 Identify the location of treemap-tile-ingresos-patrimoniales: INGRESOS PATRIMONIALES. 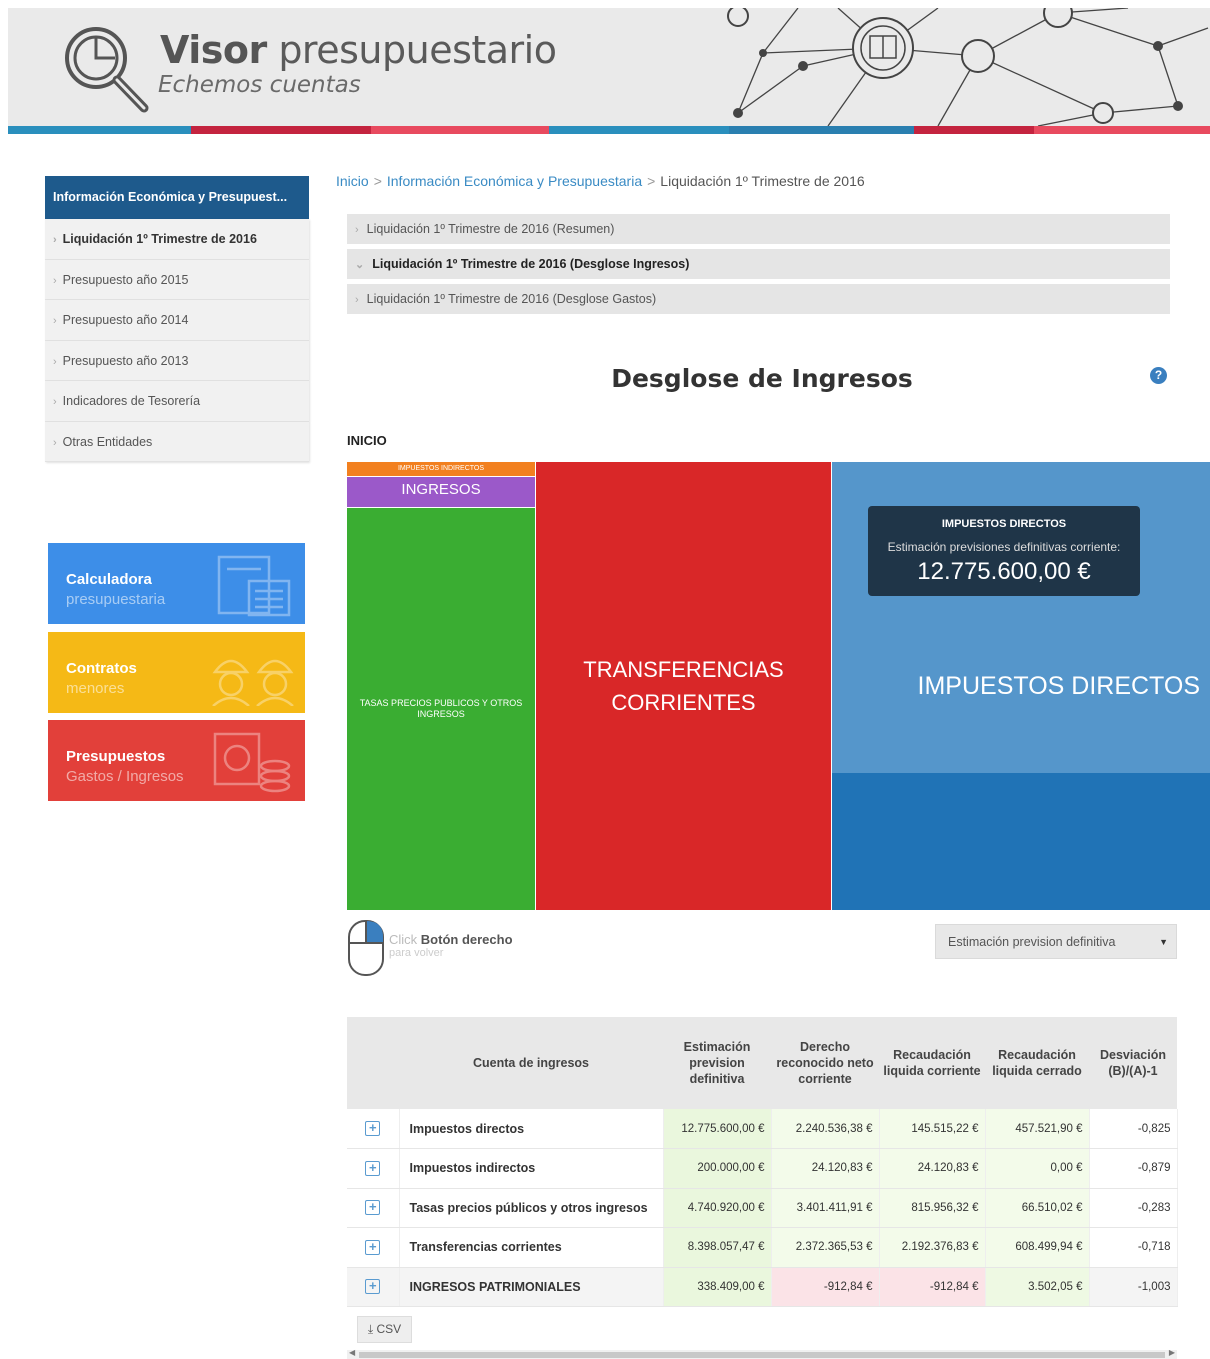
(441, 491).